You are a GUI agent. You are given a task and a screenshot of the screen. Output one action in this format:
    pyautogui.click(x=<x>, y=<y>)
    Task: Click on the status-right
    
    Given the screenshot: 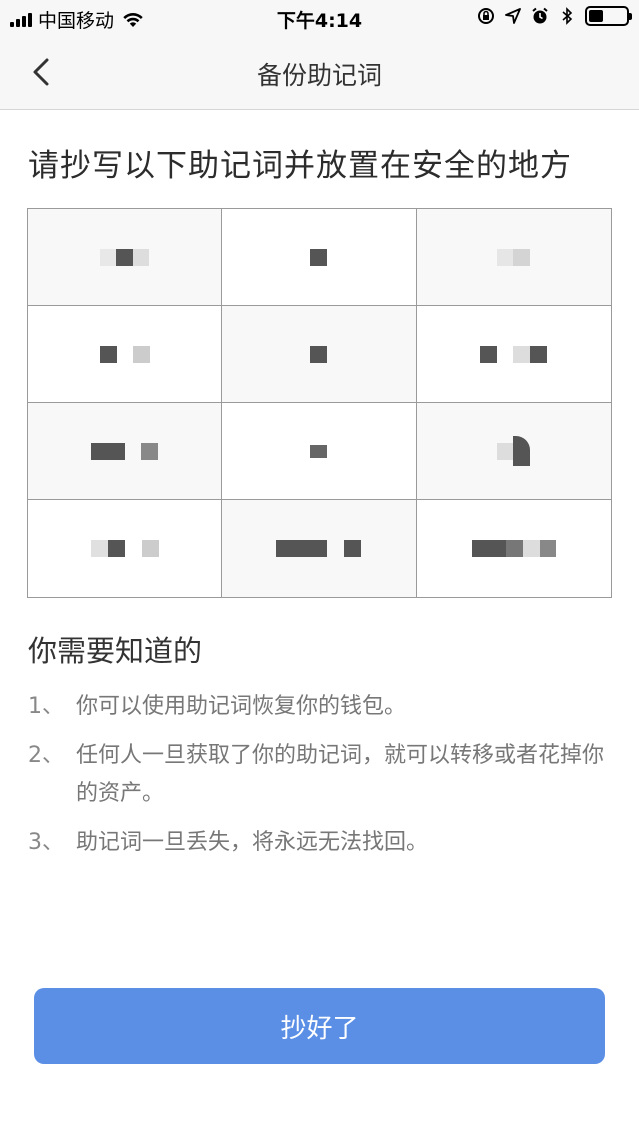 What is the action you would take?
    pyautogui.click(x=554, y=16)
    